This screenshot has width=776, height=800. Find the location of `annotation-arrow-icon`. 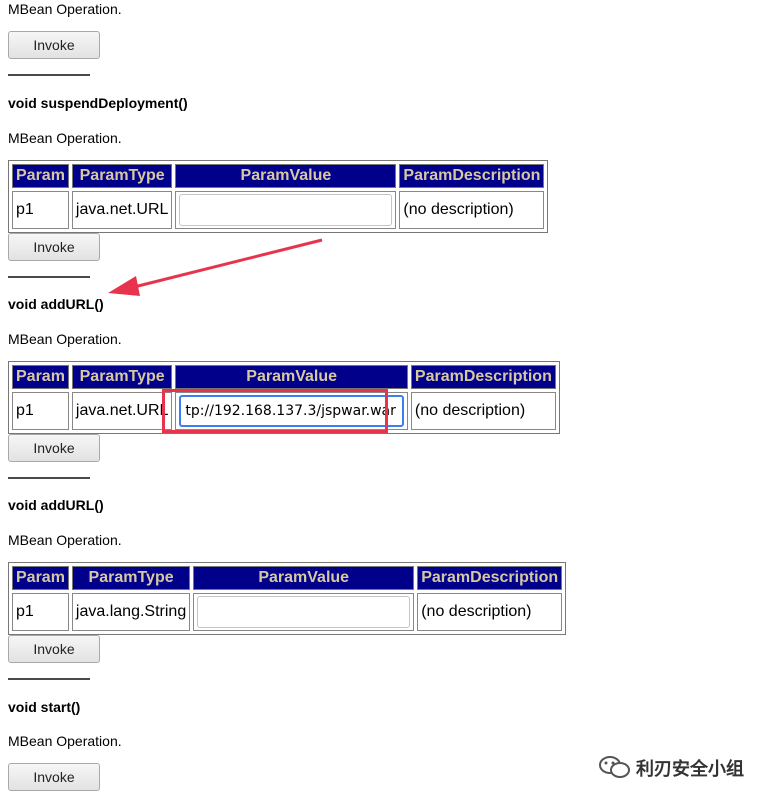

annotation-arrow-icon is located at coordinates (215, 267).